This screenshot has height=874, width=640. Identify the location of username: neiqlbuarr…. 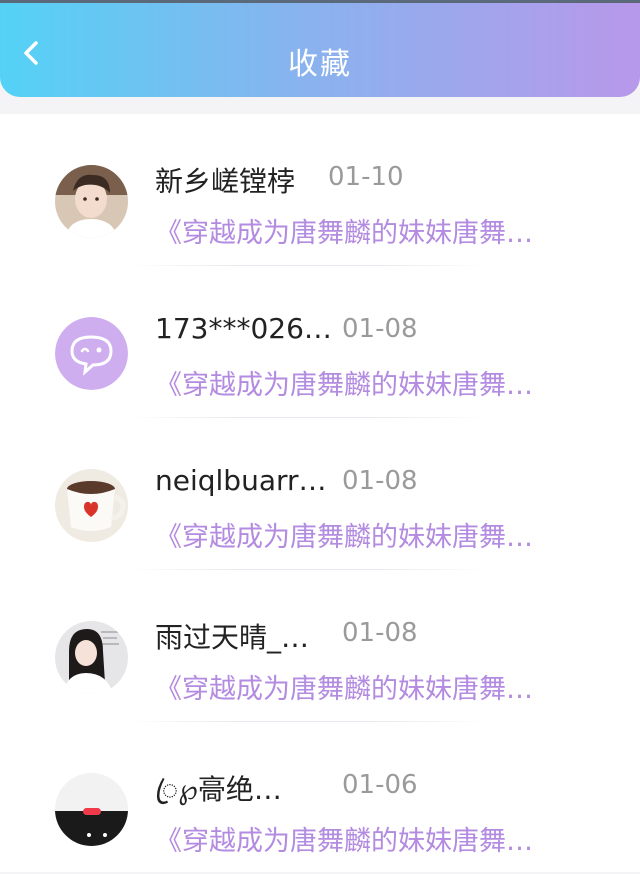
(241, 480).